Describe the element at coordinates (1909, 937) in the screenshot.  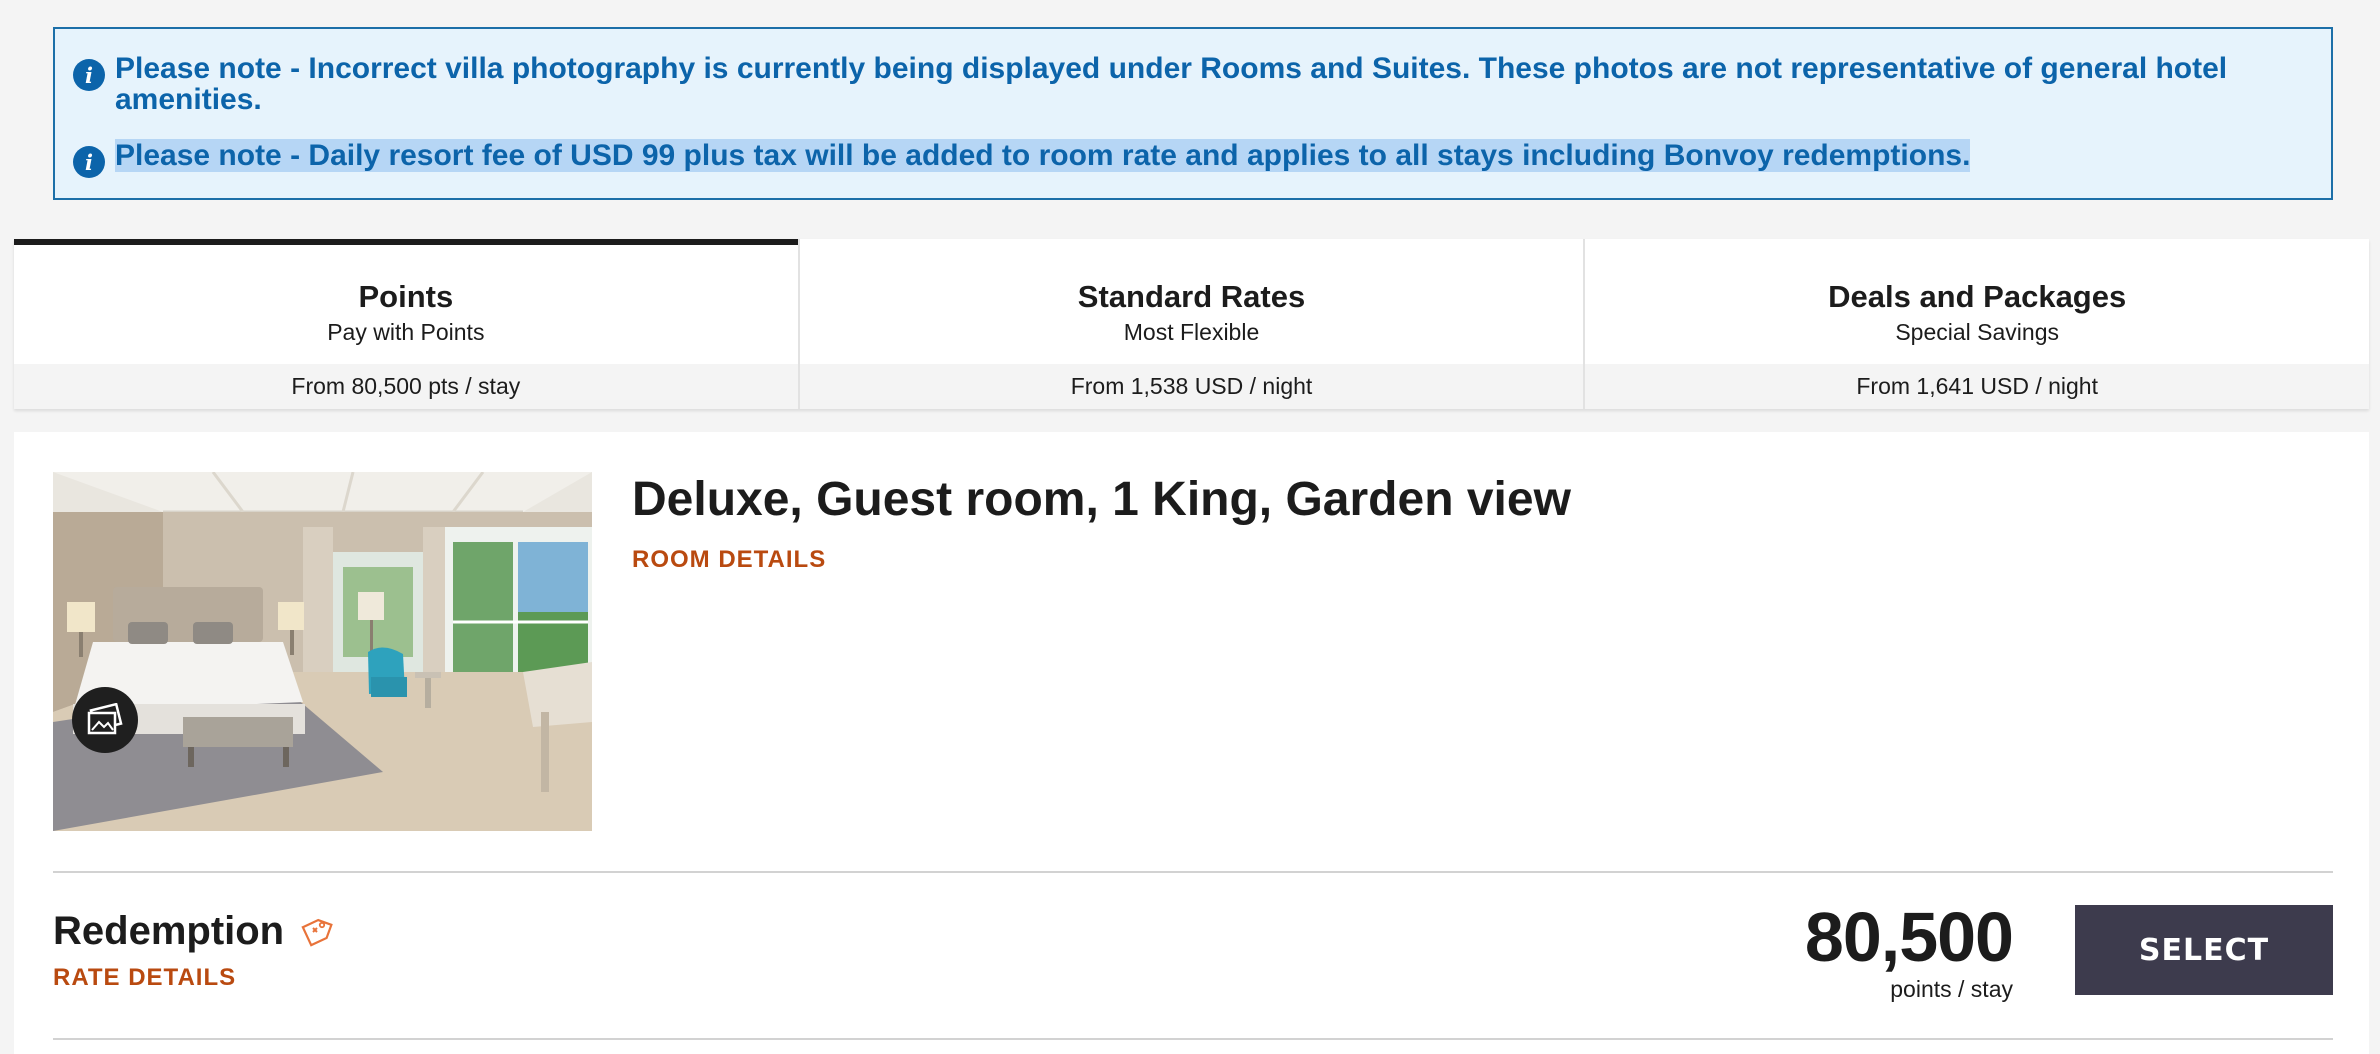
I see `points-value: 80,500` at that location.